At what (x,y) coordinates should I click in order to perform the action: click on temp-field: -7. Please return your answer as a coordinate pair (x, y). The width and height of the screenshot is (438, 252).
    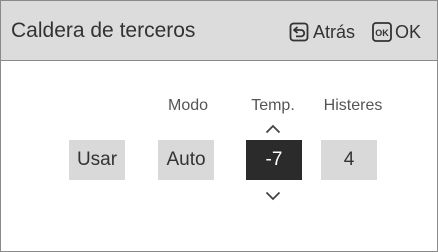
    Looking at the image, I should click on (274, 160).